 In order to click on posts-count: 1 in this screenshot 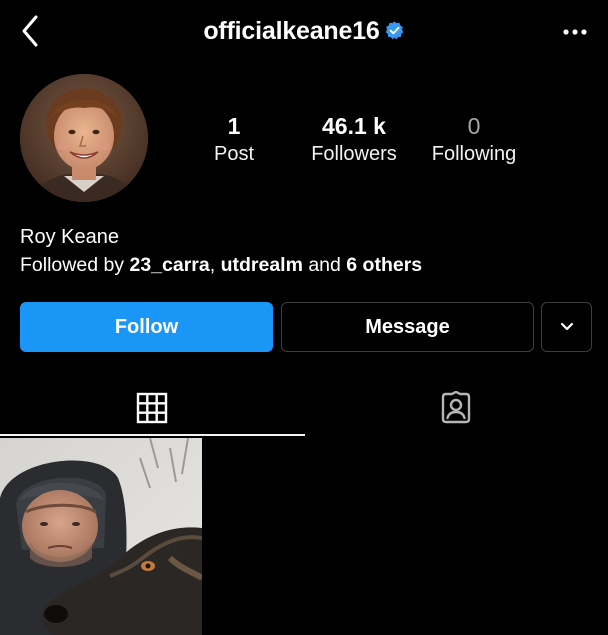, I will do `click(234, 126)`.